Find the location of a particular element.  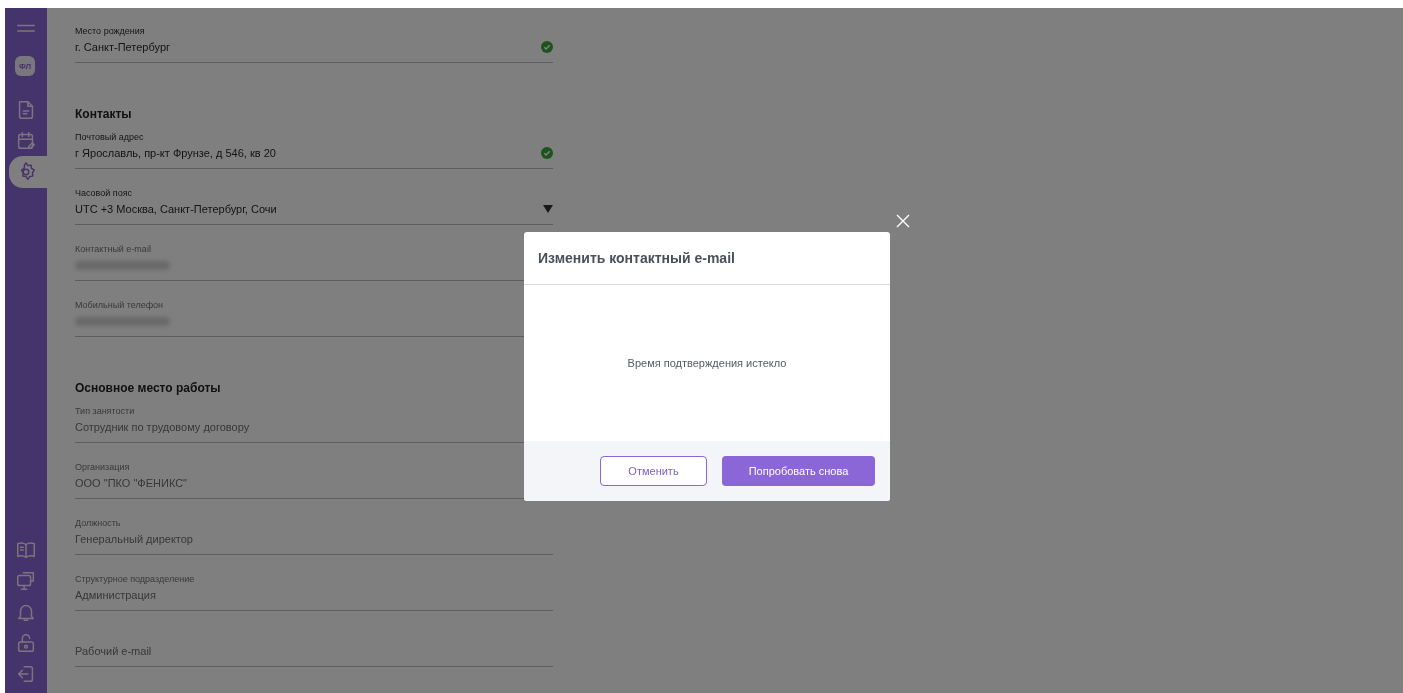

field-label: Часовой пояс is located at coordinates (104, 193).